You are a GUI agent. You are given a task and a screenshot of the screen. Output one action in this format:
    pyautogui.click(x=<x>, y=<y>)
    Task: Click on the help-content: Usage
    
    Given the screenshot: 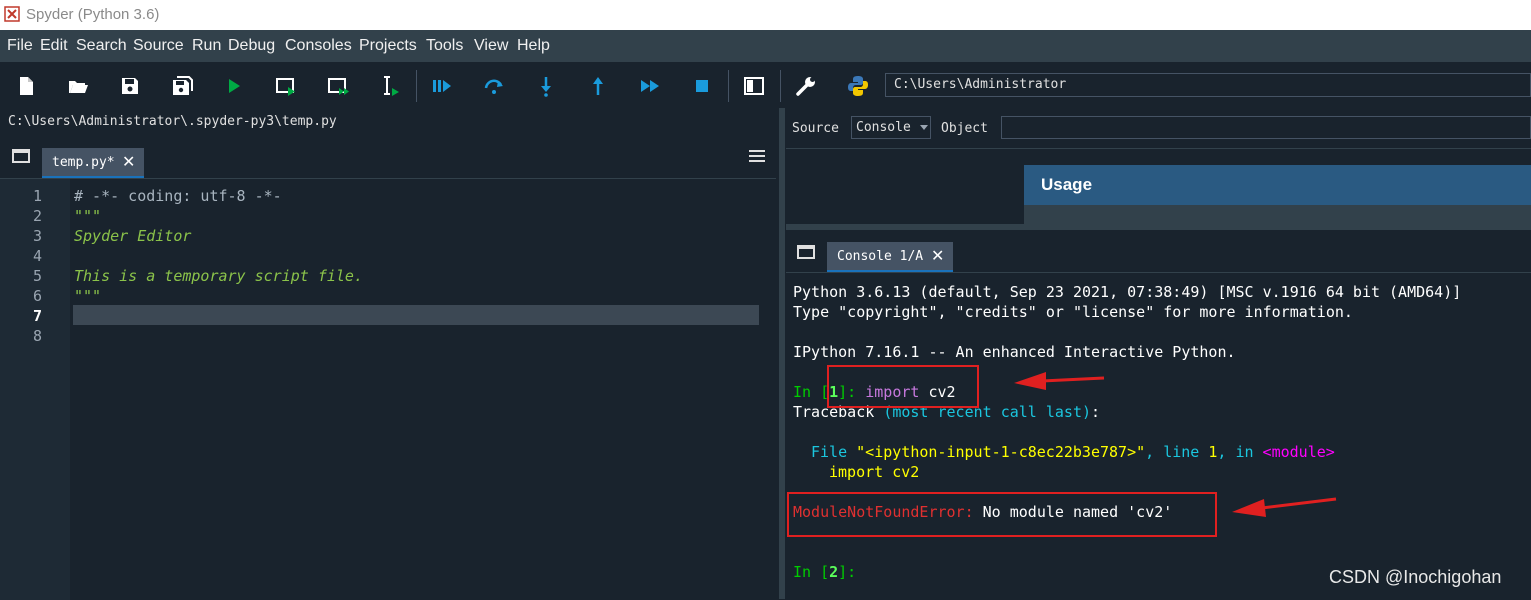 What is the action you would take?
    pyautogui.click(x=1158, y=186)
    